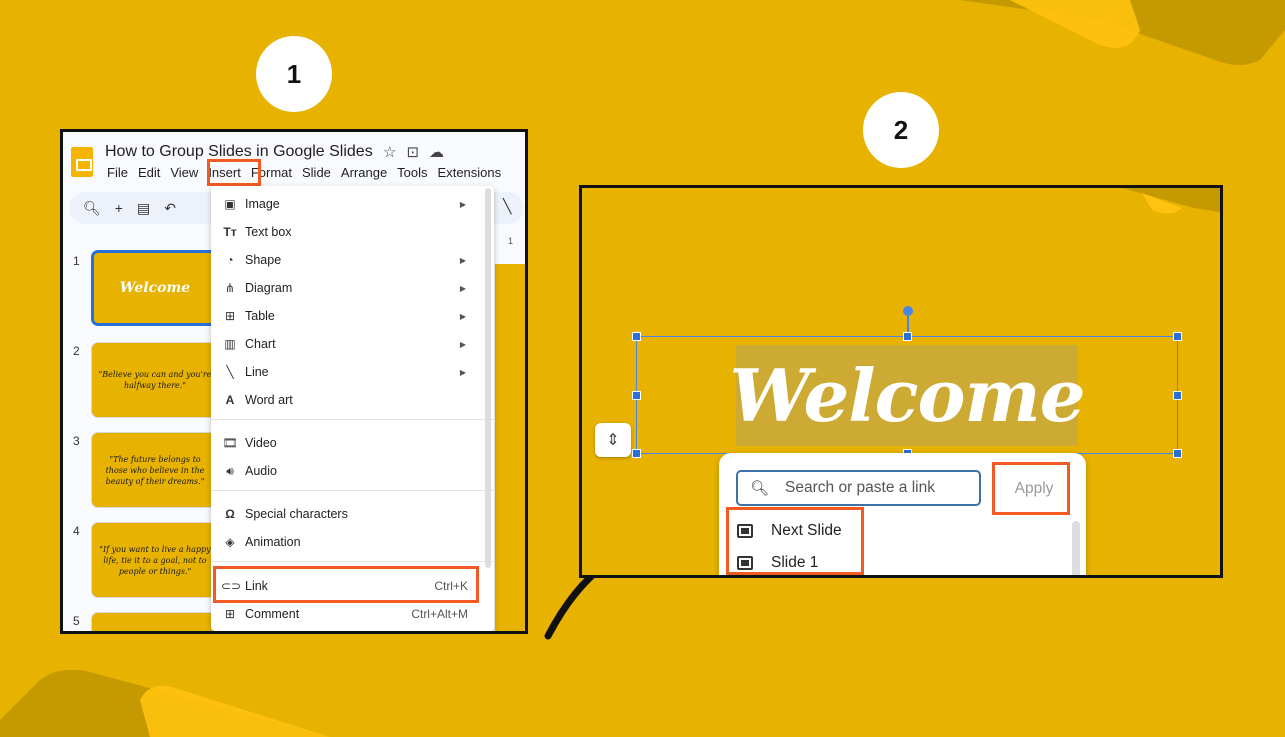  I want to click on search-menus-icon: 🔍︎, so click(92, 208).